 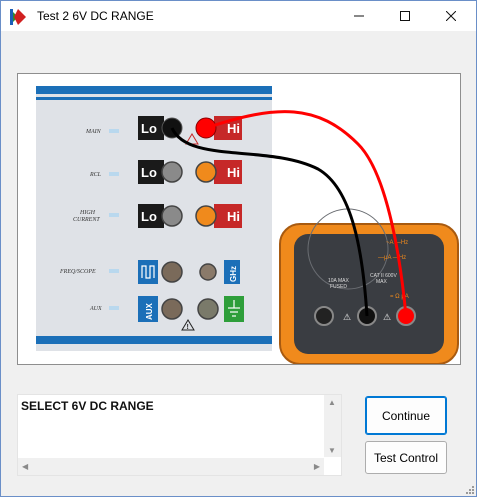 What do you see at coordinates (95, 175) in the screenshot?
I see `row-label-rcl: RCL` at bounding box center [95, 175].